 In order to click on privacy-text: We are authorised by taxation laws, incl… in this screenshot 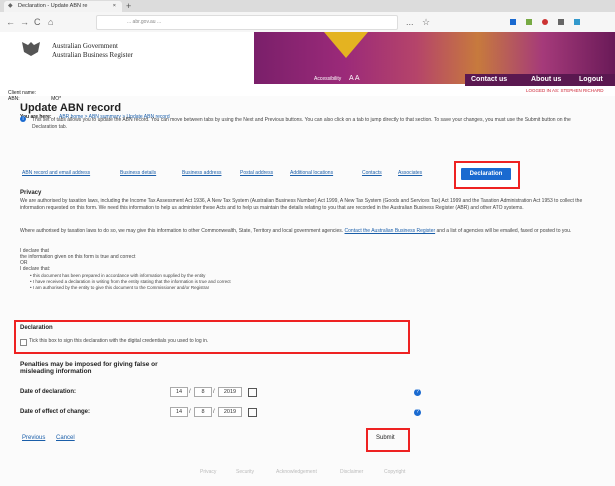, I will do `click(301, 204)`.